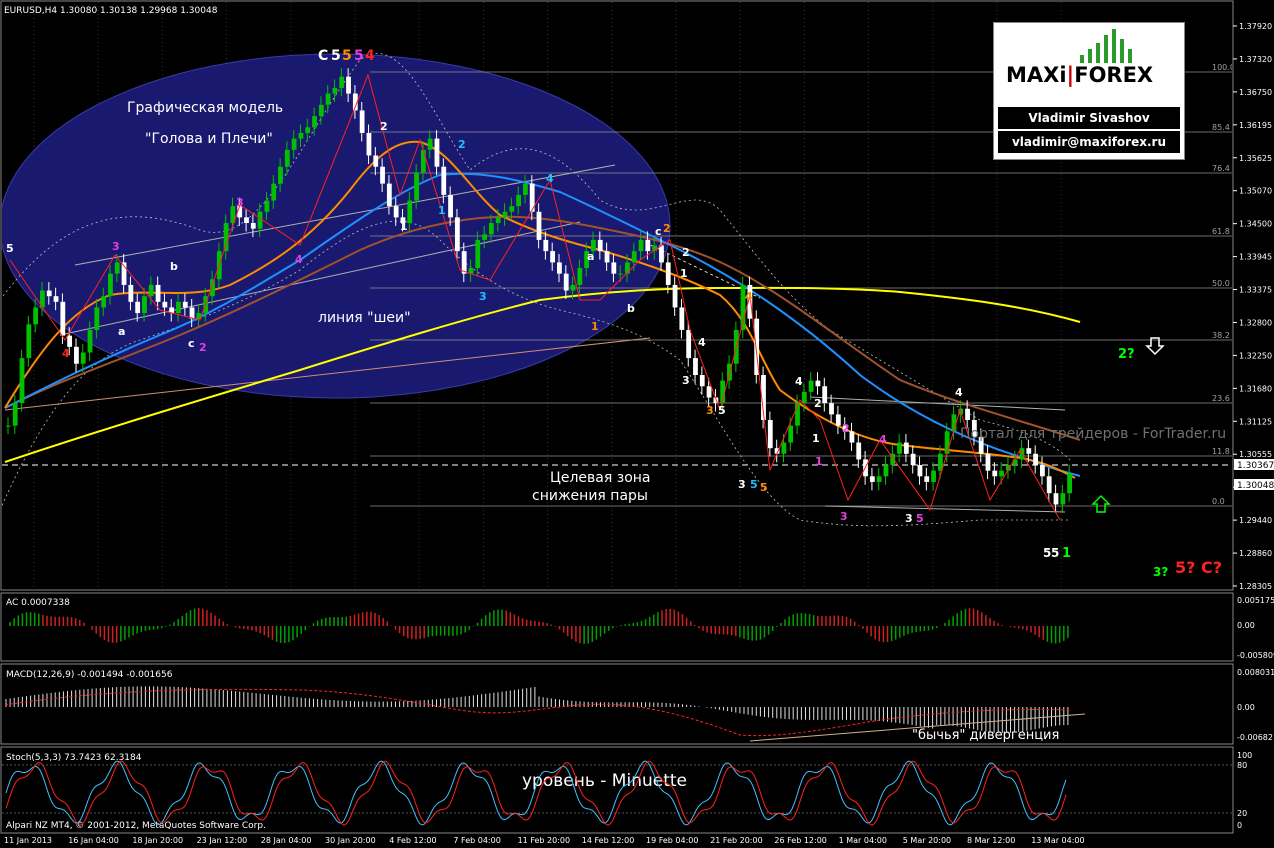 The height and width of the screenshot is (848, 1274). I want to click on hs-model-name: "Голова и Плечи", so click(209, 139).